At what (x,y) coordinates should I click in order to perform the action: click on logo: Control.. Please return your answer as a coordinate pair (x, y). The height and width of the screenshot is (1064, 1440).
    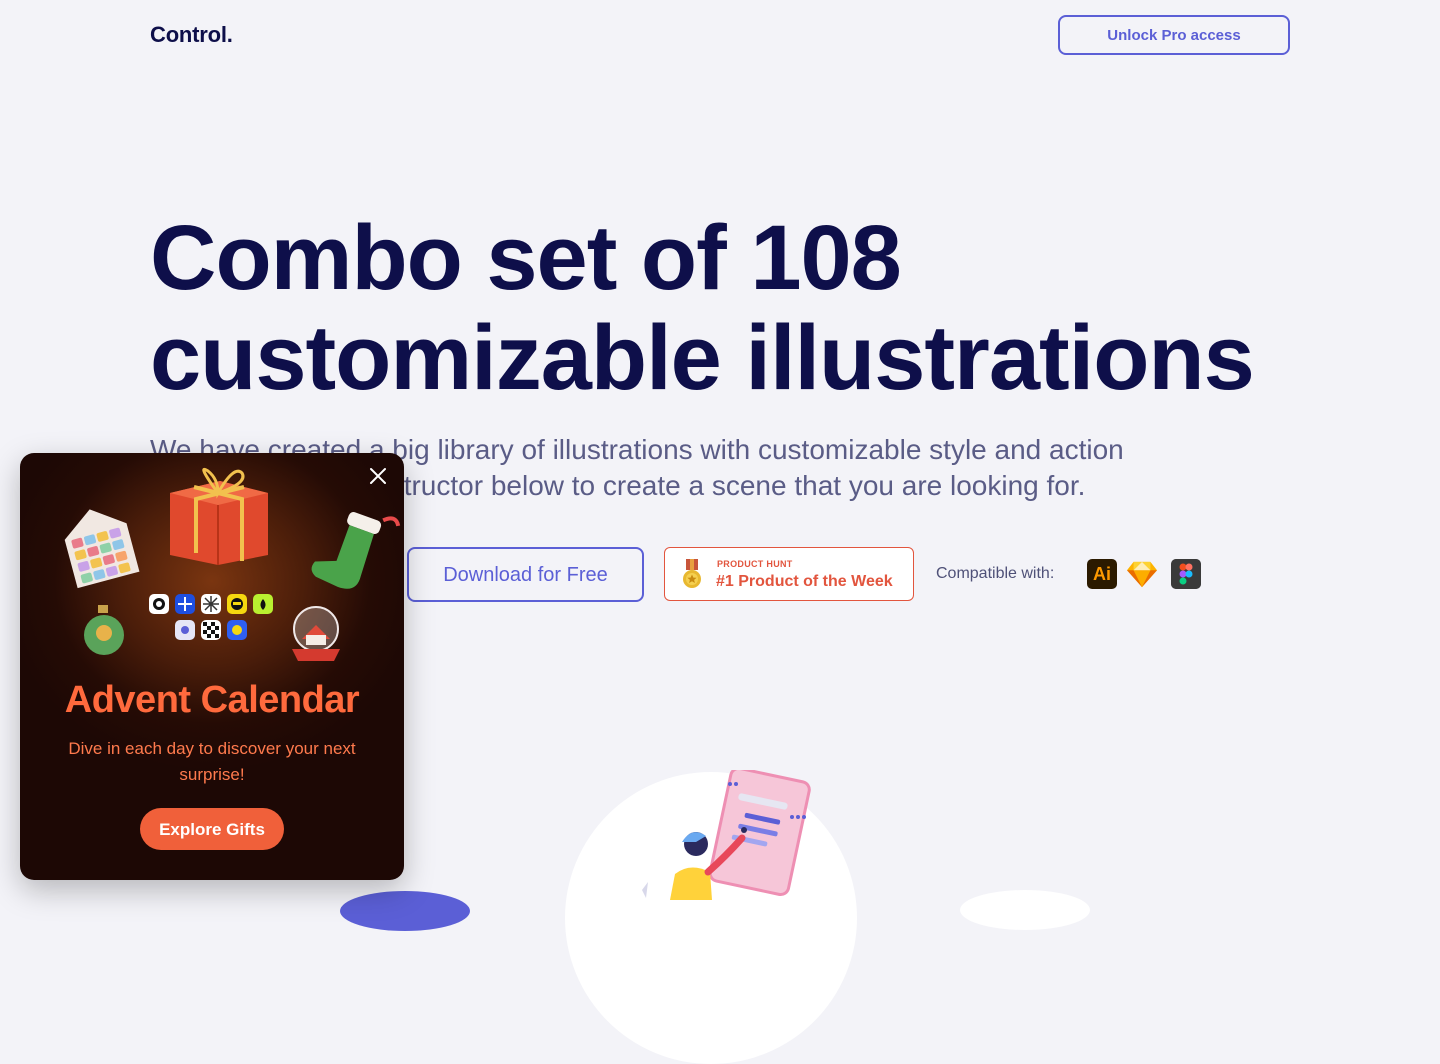
    Looking at the image, I should click on (191, 35).